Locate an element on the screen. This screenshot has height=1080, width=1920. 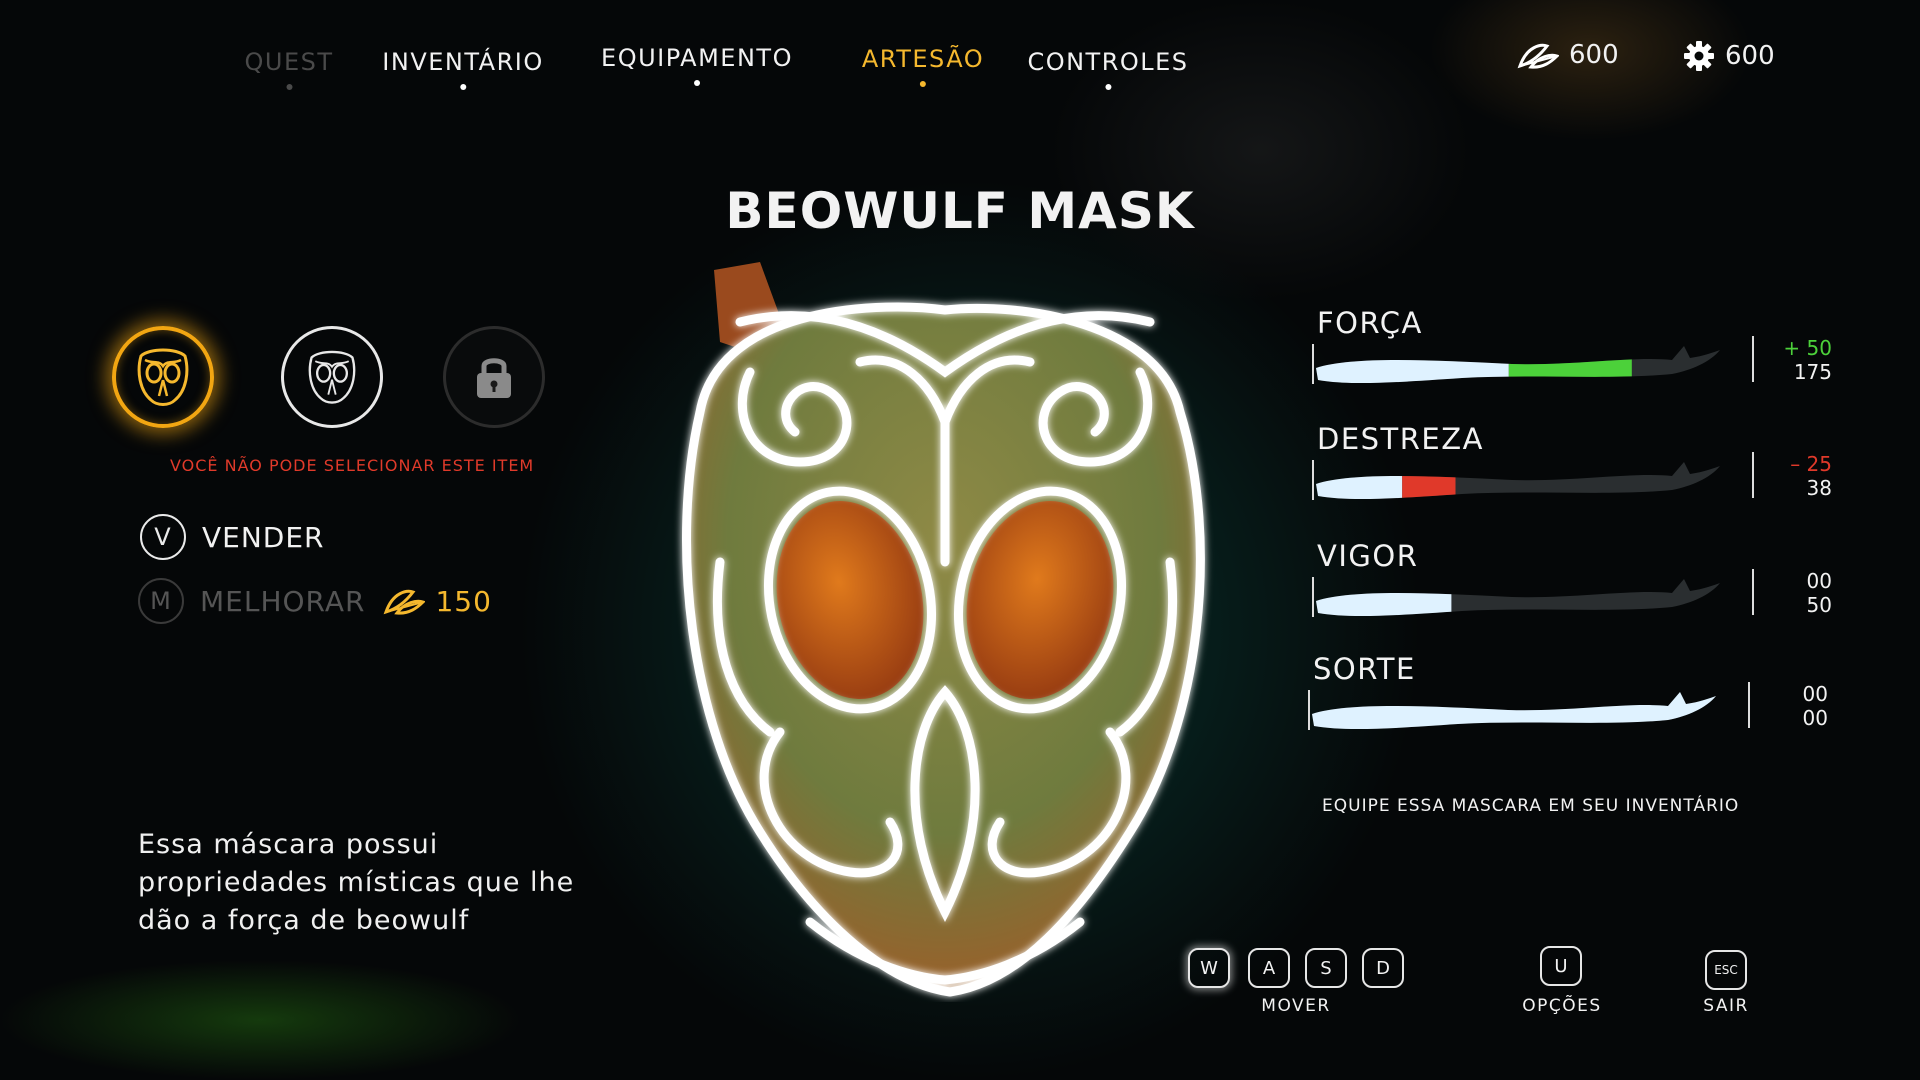
stat-values: + 50 175 is located at coordinates (1797, 360).